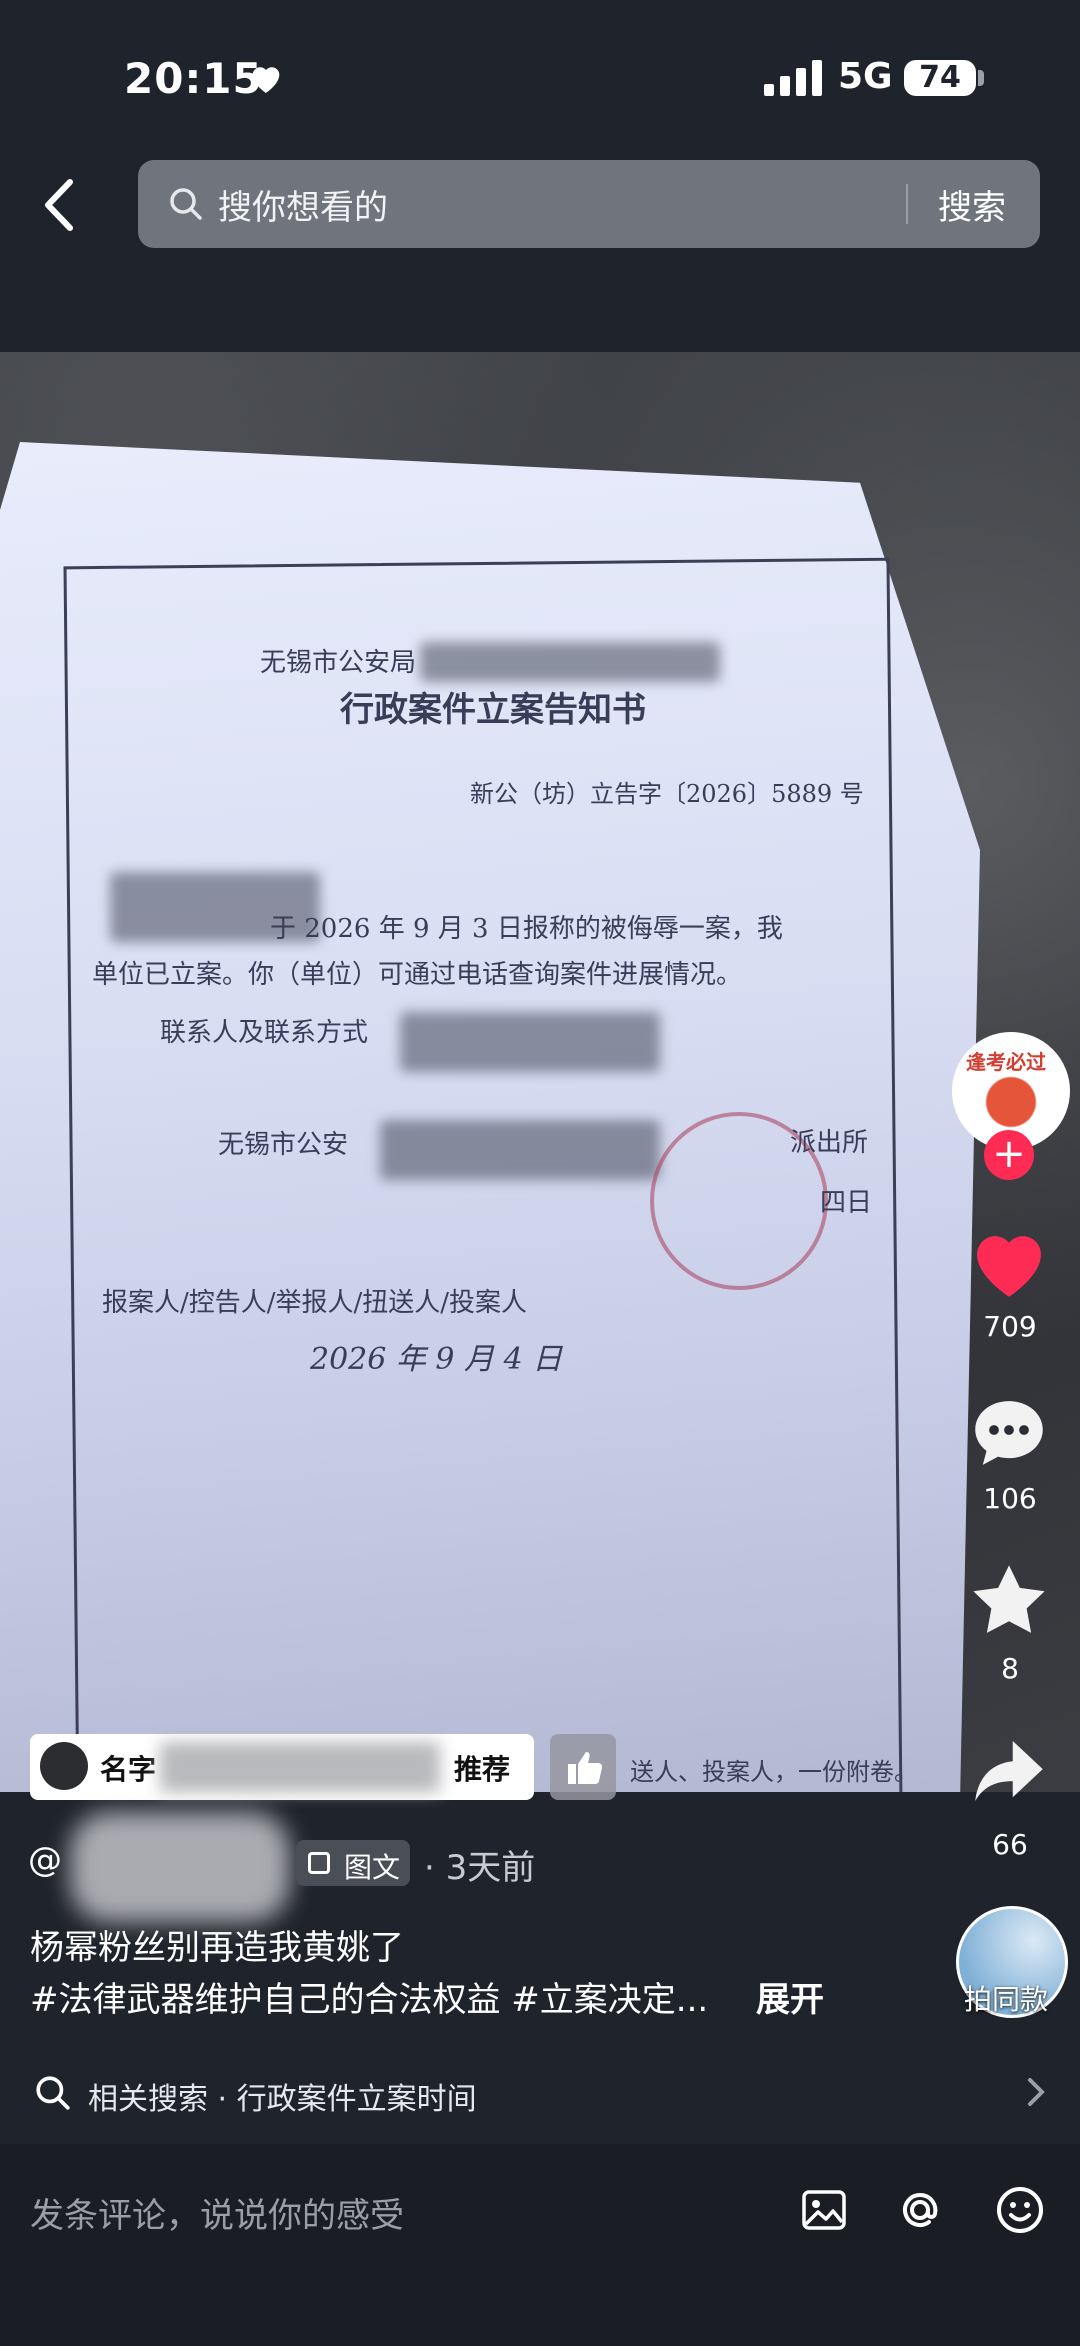 This screenshot has width=1080, height=2346. I want to click on comment-icon, so click(1009, 1433).